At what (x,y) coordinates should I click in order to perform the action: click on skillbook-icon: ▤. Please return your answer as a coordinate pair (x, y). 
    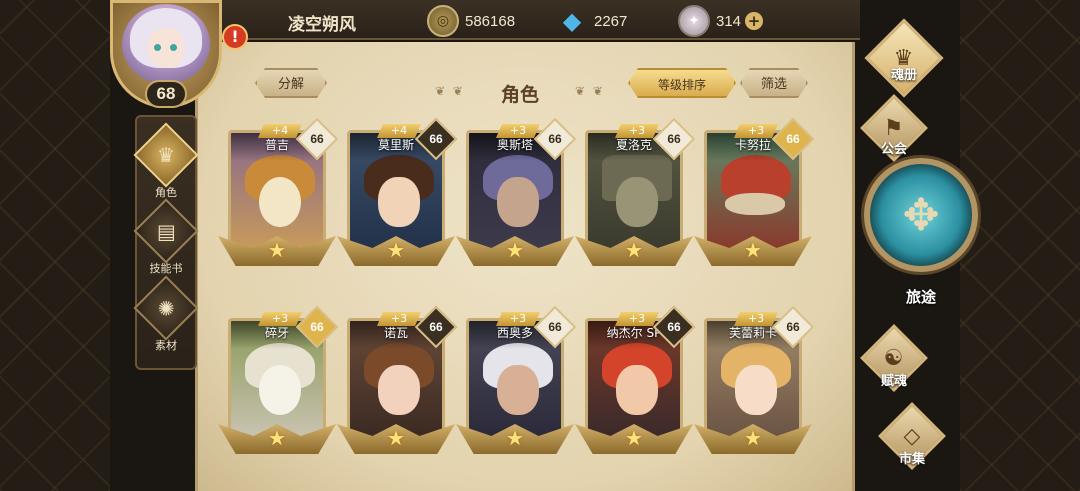
    Looking at the image, I should click on (166, 231).